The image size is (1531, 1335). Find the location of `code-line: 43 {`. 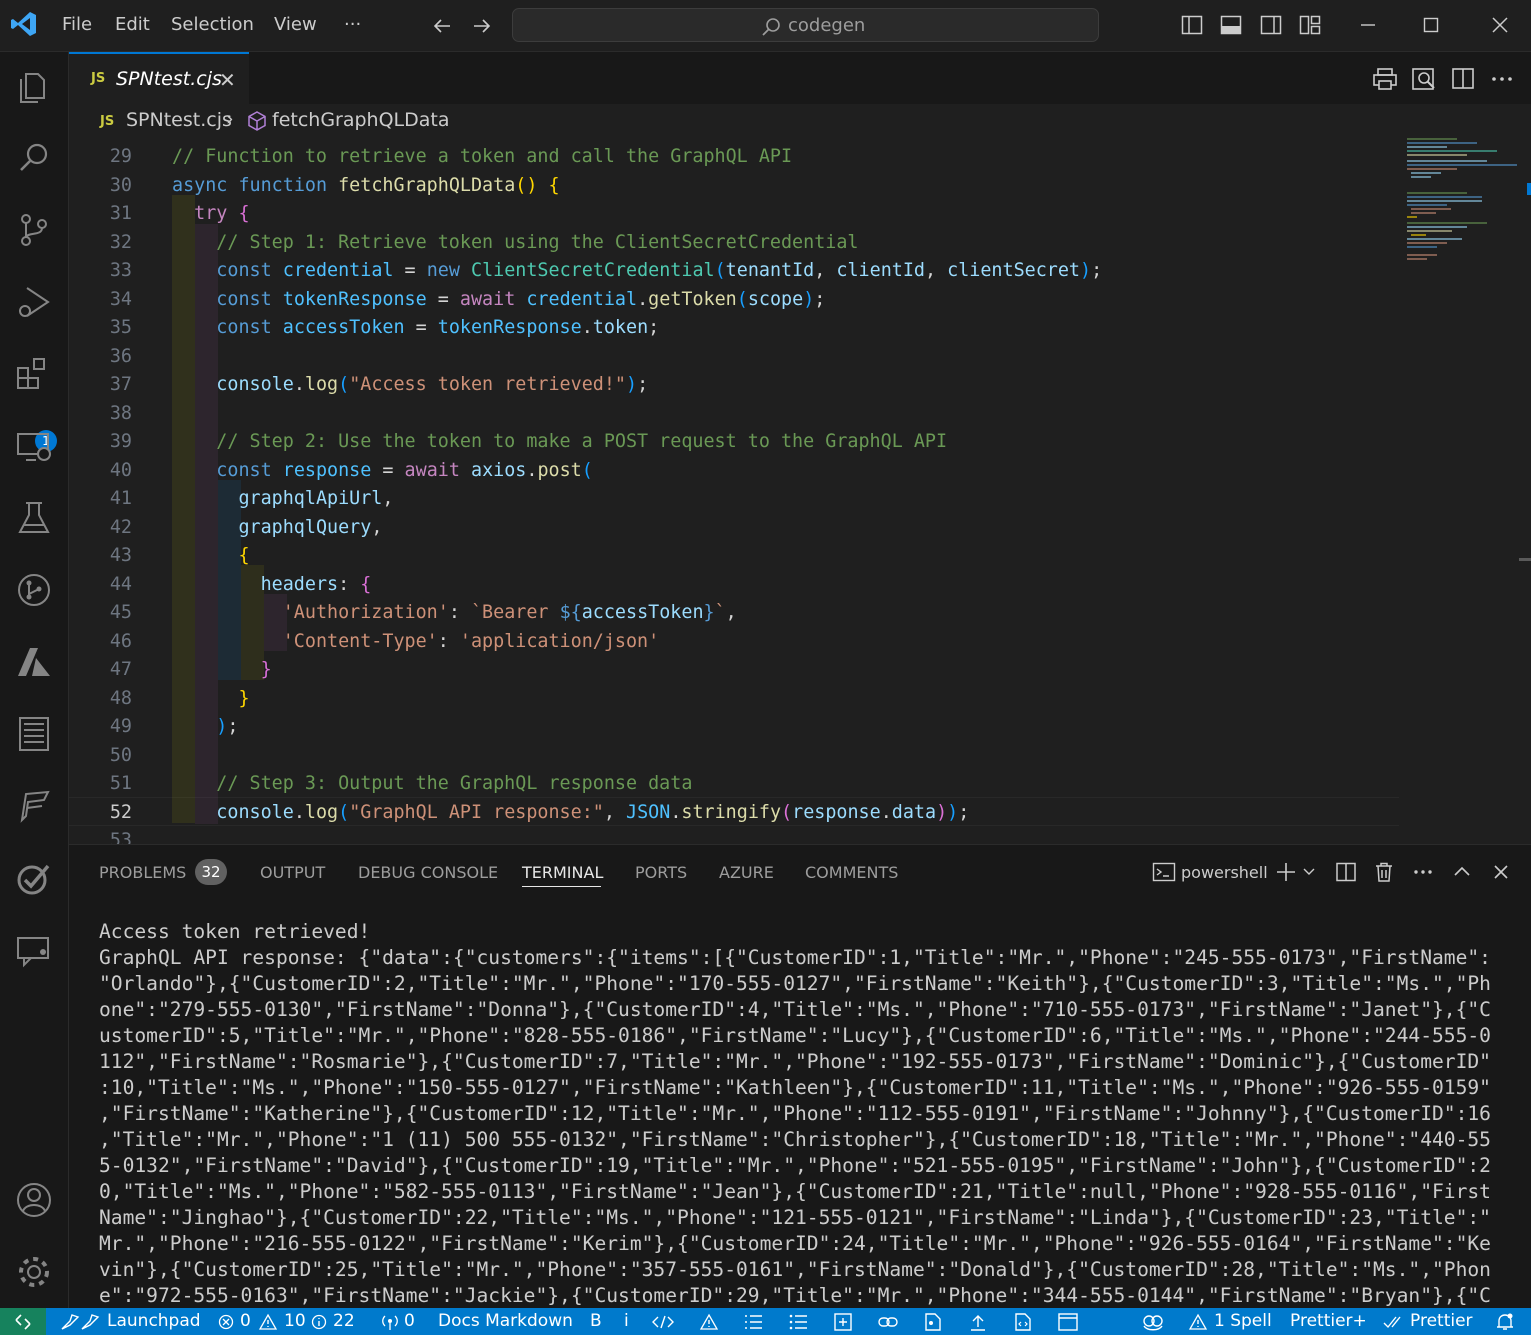

code-line: 43 { is located at coordinates (734, 556).